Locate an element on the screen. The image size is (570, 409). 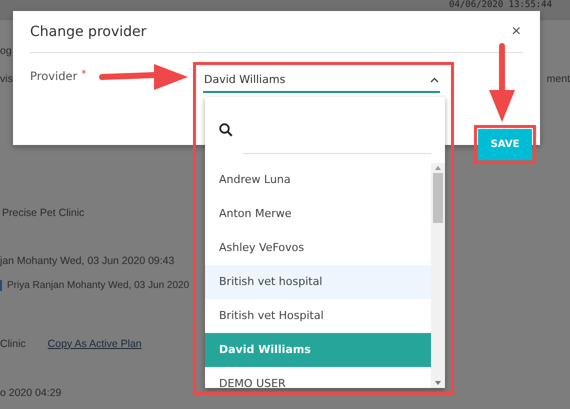
scrollbar-thumb is located at coordinates (438, 198).